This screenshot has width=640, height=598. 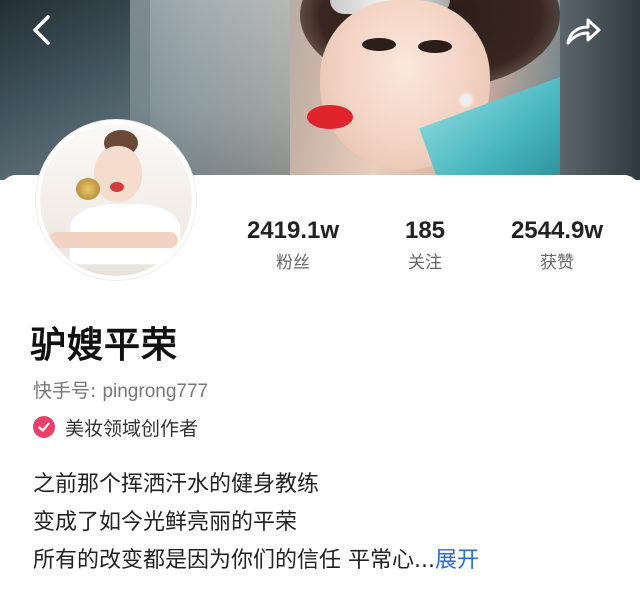 I want to click on expand-link: 展开, so click(x=457, y=560).